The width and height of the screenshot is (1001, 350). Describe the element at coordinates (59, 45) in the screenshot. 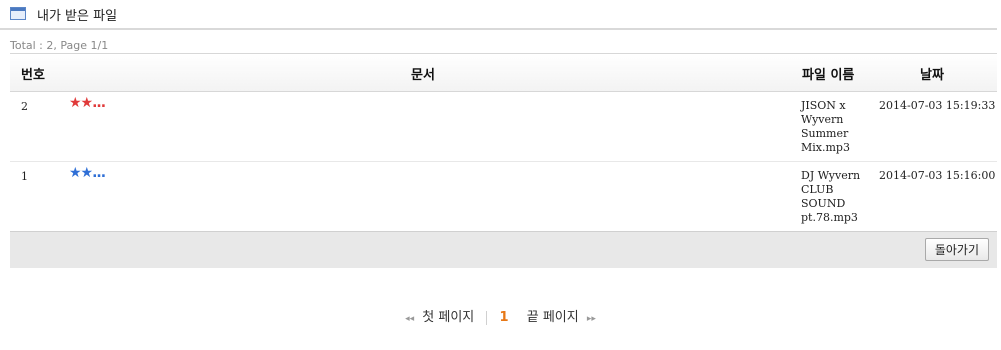

I see `total-info: Total : 2, Page 1/1` at that location.